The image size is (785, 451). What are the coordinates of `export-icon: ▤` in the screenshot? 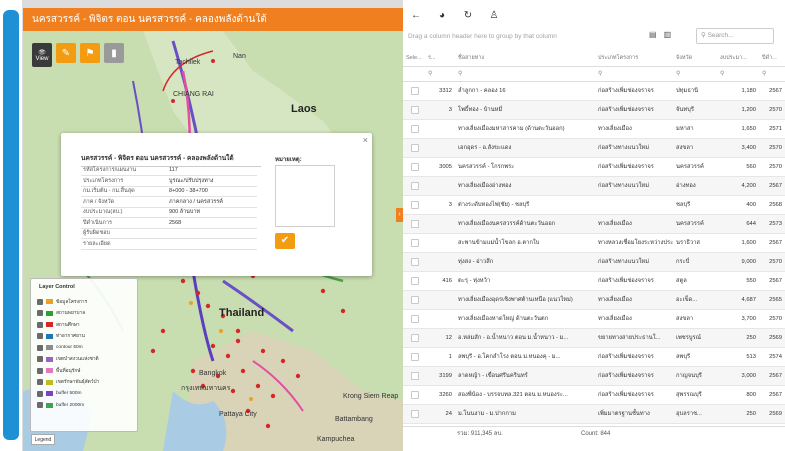 It's located at (653, 34).